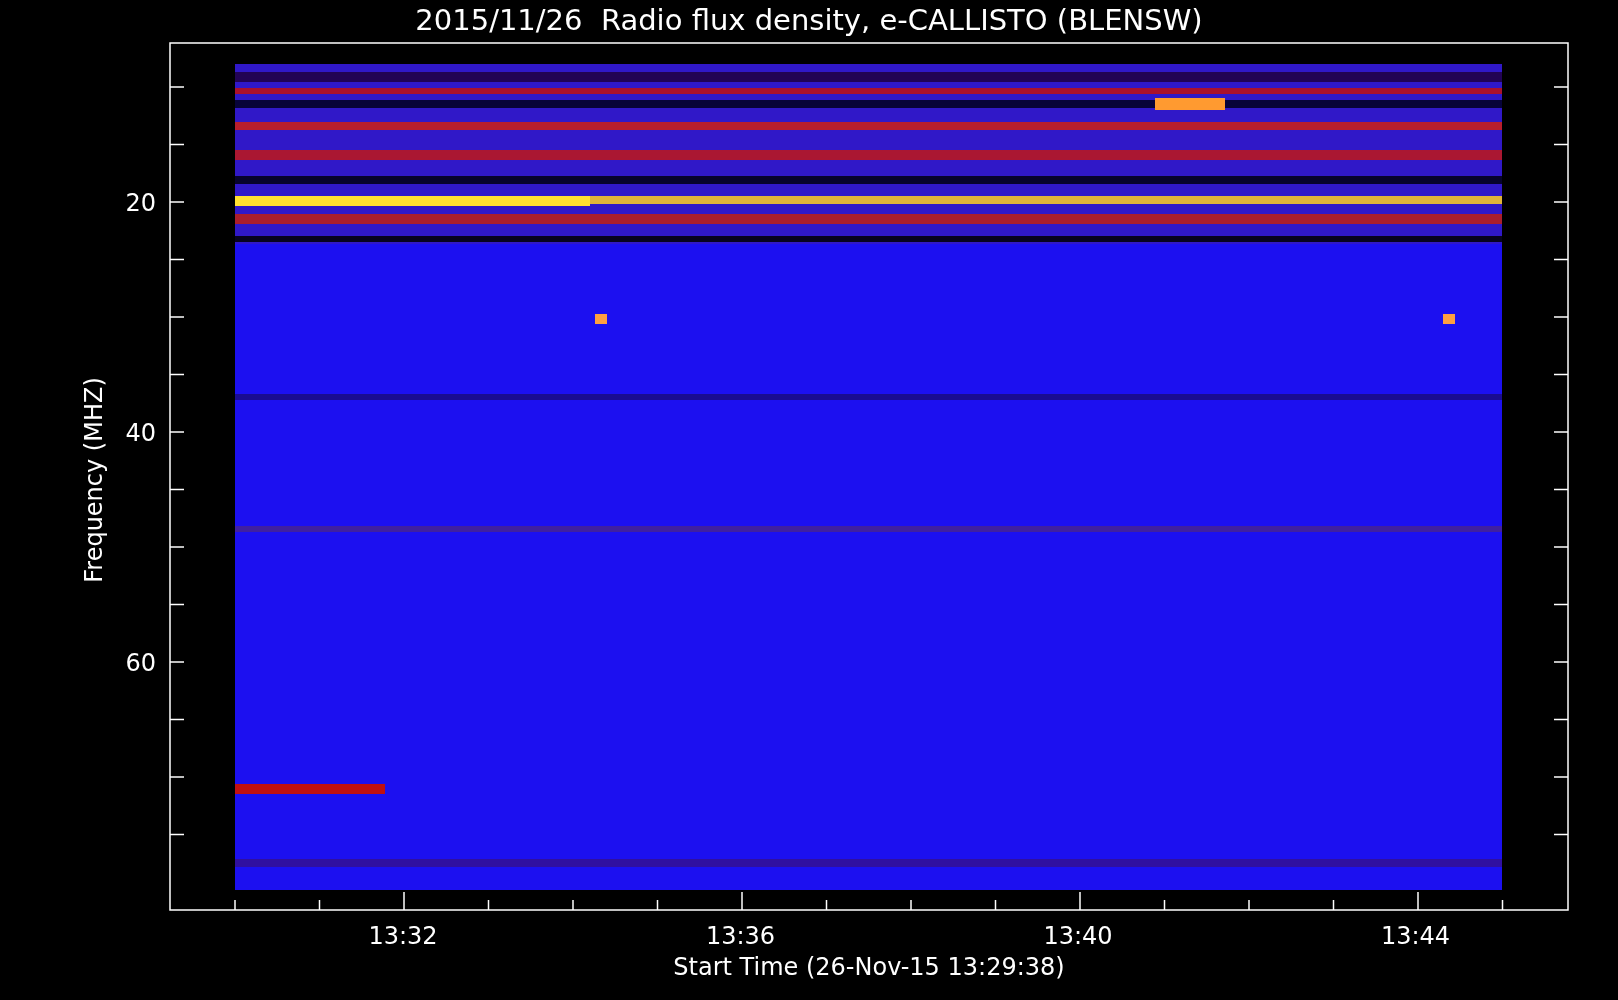  I want to click on x-tick-label: 13:44, so click(1415, 936).